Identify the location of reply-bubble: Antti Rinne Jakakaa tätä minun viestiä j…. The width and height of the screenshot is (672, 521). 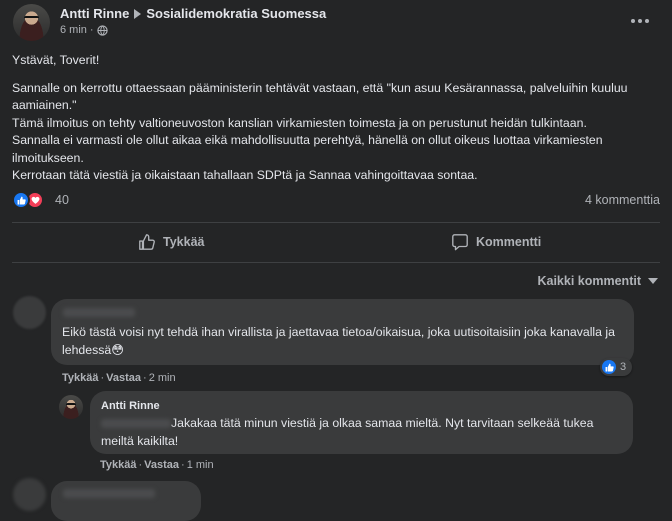
(361, 422).